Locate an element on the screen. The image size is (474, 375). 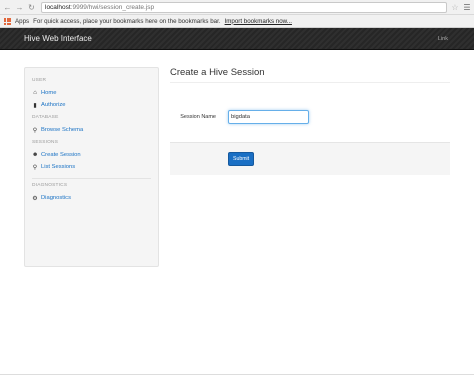
reload-icon: ↻ is located at coordinates (31, 7).